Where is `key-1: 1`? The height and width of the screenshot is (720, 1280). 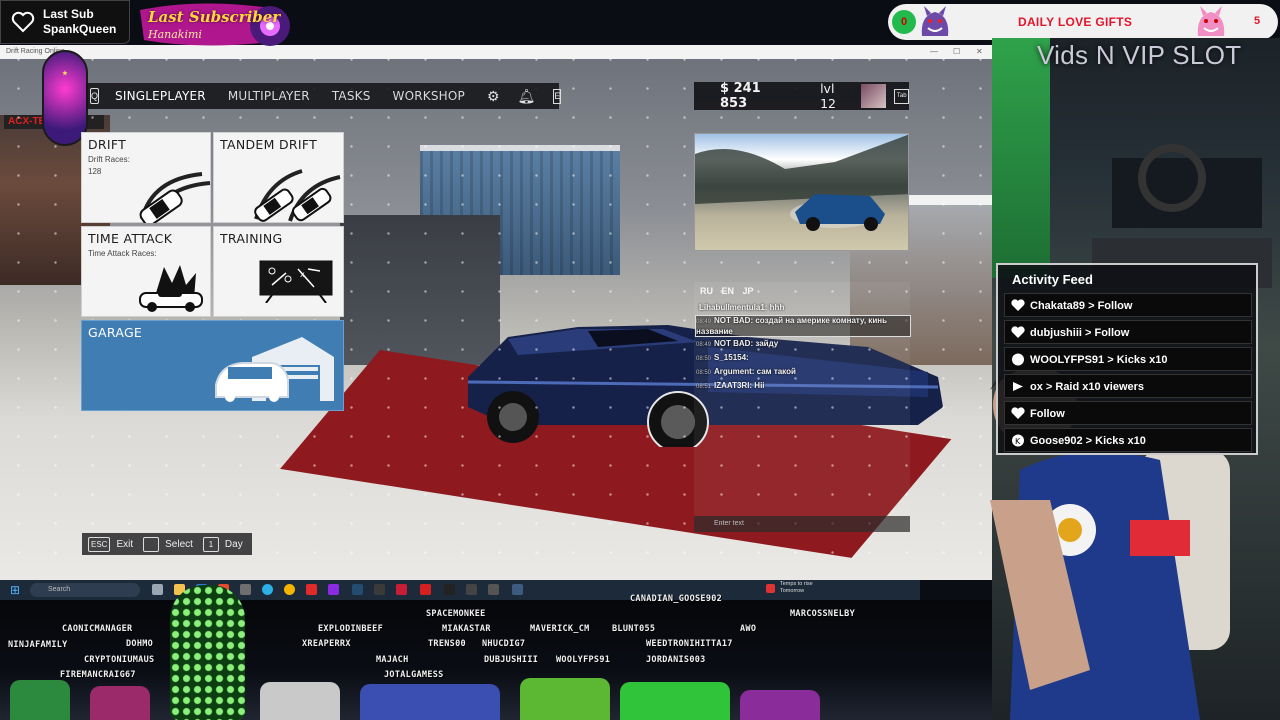 key-1: 1 is located at coordinates (210, 544).